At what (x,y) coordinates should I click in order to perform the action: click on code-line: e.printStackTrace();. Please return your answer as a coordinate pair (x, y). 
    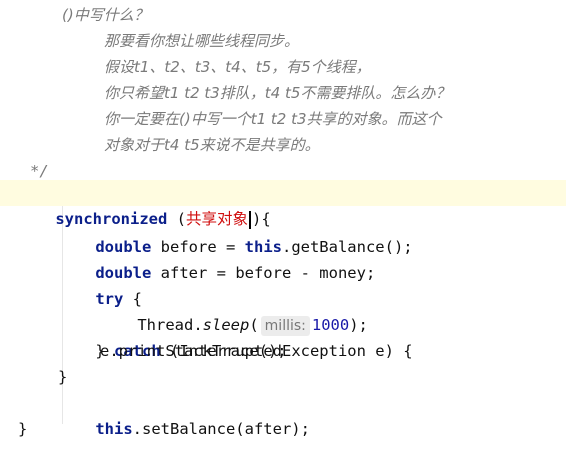
    Looking at the image, I should click on (193, 351).